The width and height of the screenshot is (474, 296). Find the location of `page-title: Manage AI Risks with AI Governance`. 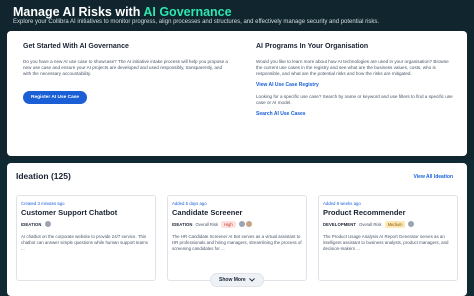

page-title: Manage AI Risks with AI Governance is located at coordinates (122, 12).